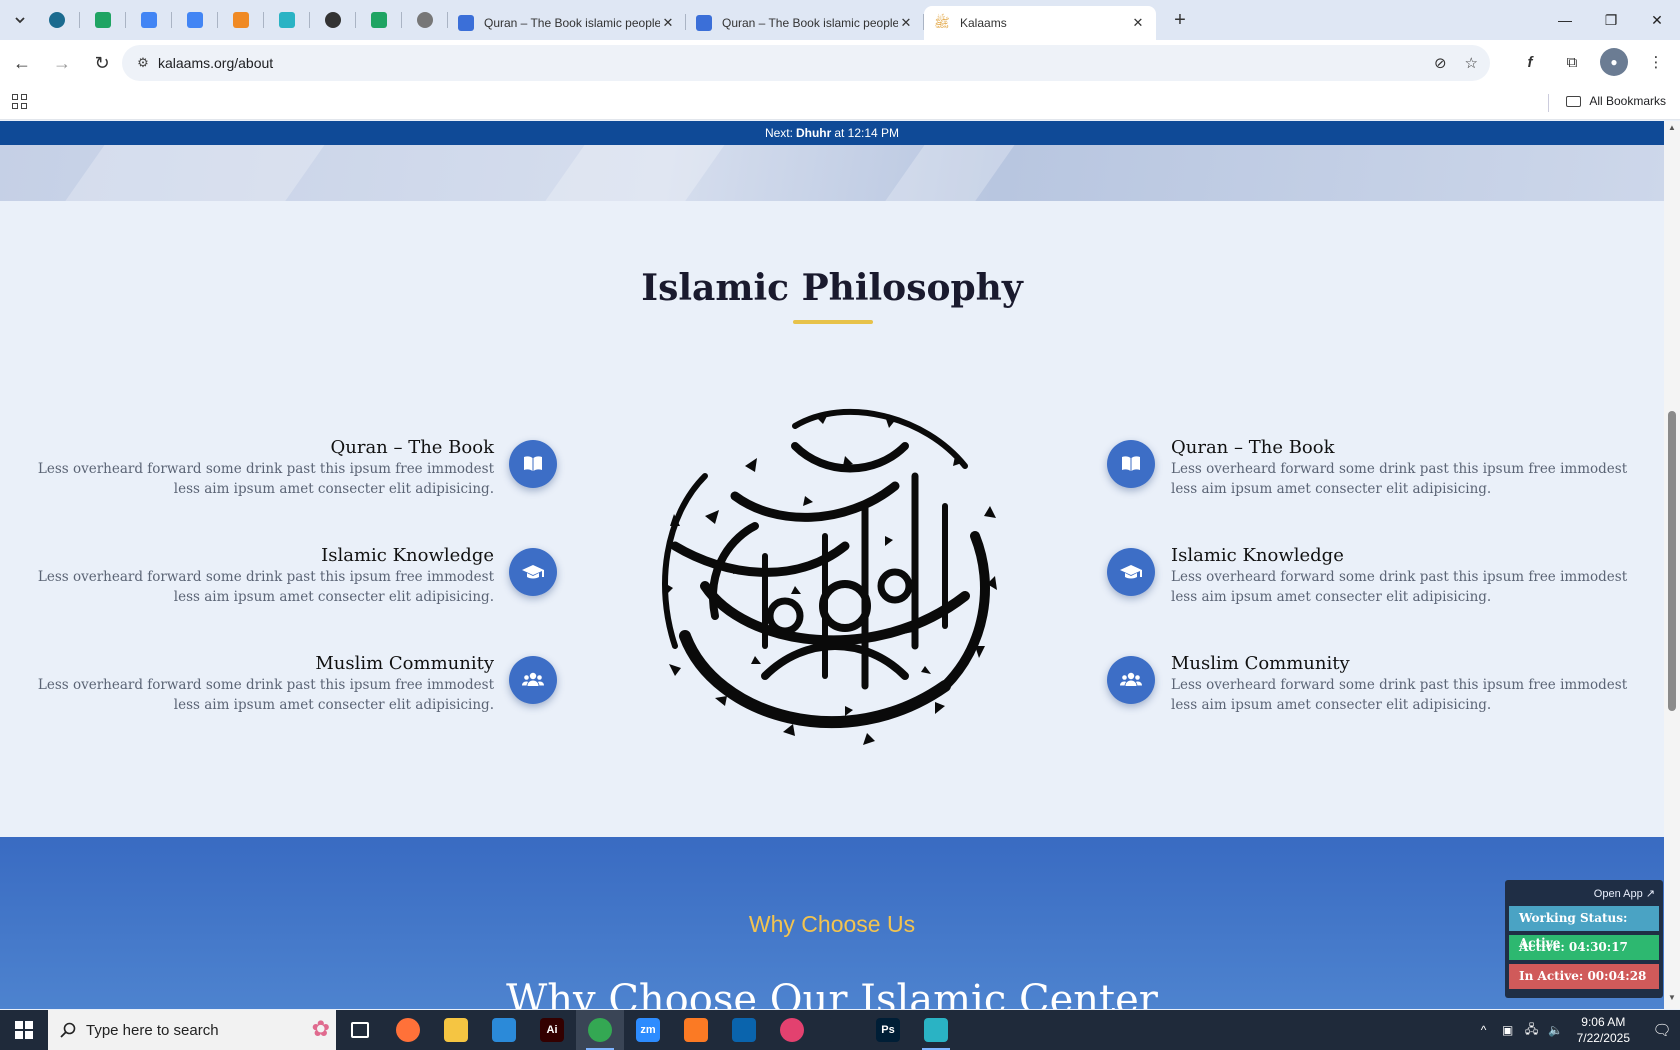 This screenshot has height=1050, width=1680. Describe the element at coordinates (1180, 20) in the screenshot. I see `new-tab-button: +` at that location.